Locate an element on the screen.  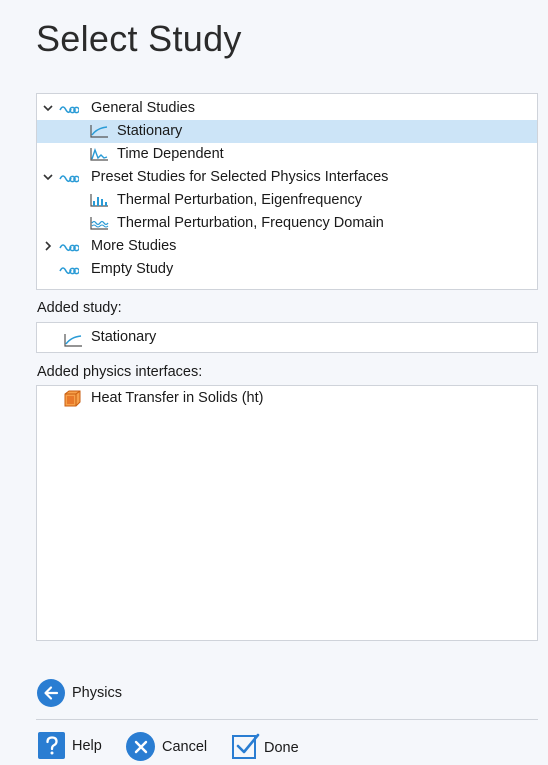
tree-item-stationary: Stationary is located at coordinates (287, 131).